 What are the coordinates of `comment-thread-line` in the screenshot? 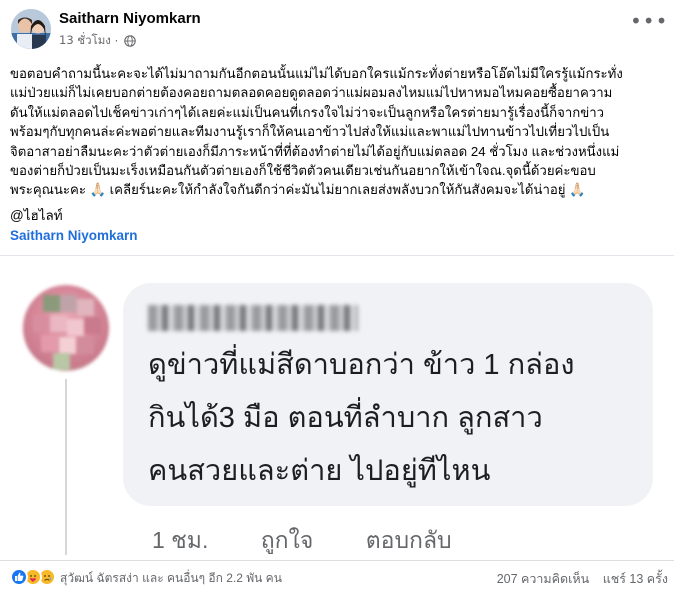 It's located at (66, 467).